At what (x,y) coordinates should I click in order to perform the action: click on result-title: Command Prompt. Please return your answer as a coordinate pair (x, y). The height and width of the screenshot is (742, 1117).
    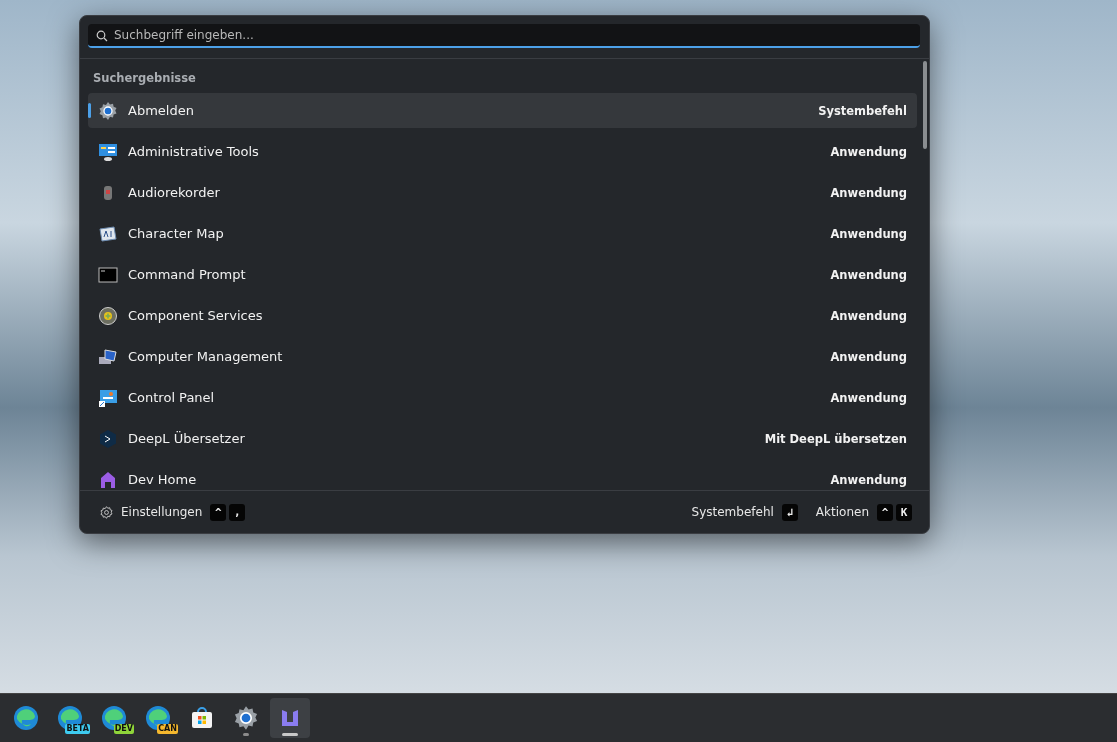
    Looking at the image, I should click on (187, 274).